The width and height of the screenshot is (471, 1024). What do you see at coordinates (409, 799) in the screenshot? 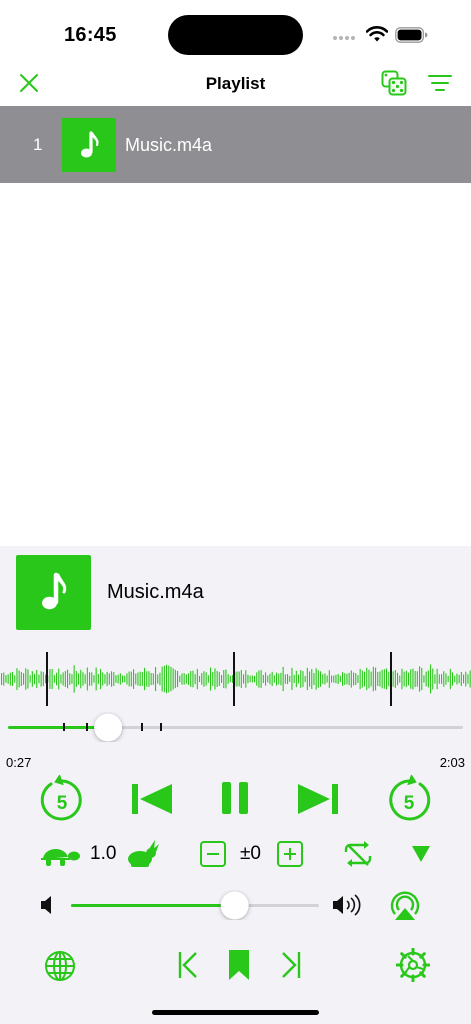
I see `skip-forward-5-icon: 5` at bounding box center [409, 799].